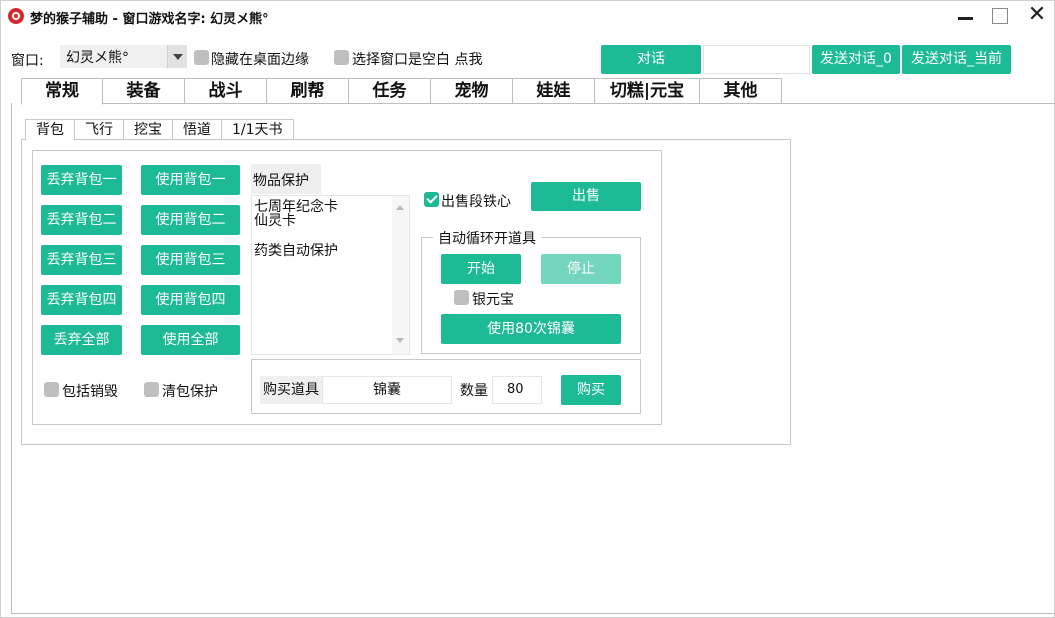 The width and height of the screenshot is (1055, 618). What do you see at coordinates (275, 221) in the screenshot?
I see `list-item: 仙灵卡` at bounding box center [275, 221].